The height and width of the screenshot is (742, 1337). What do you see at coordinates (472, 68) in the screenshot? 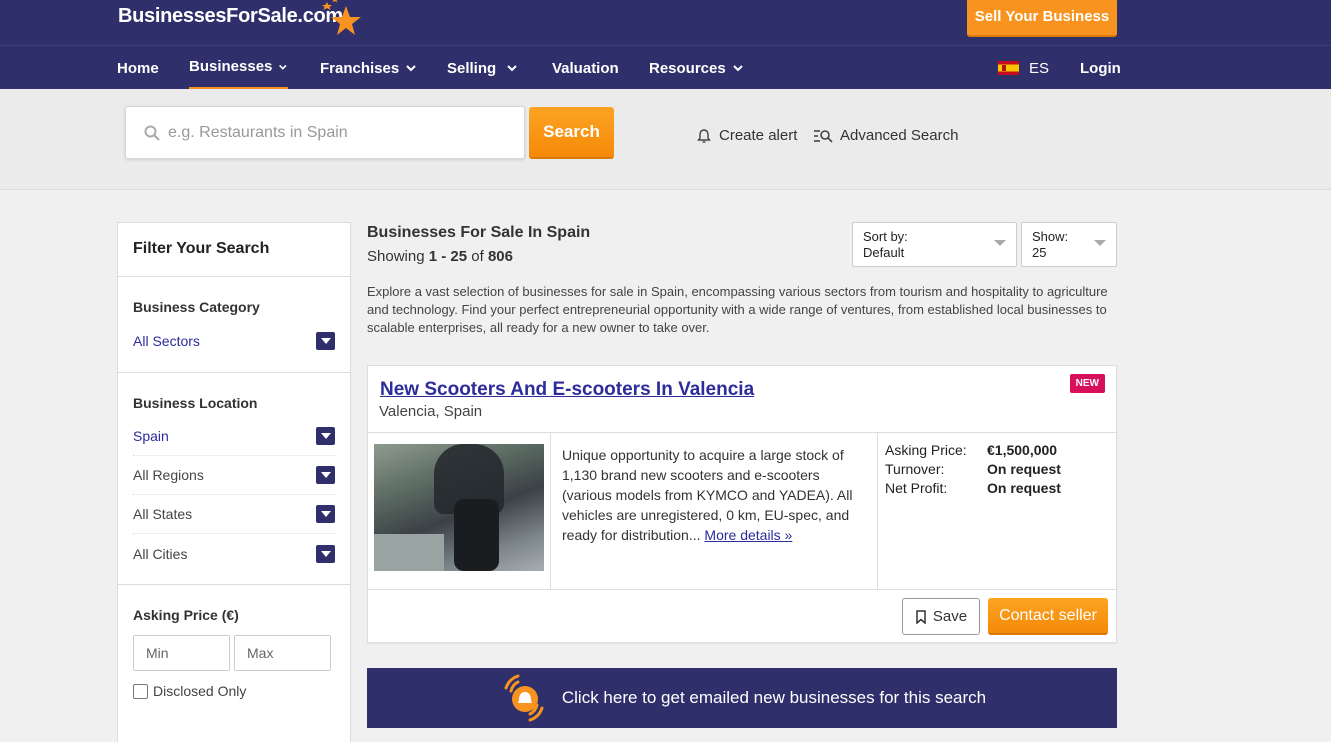
I see `nav-selling-label: Selling` at bounding box center [472, 68].